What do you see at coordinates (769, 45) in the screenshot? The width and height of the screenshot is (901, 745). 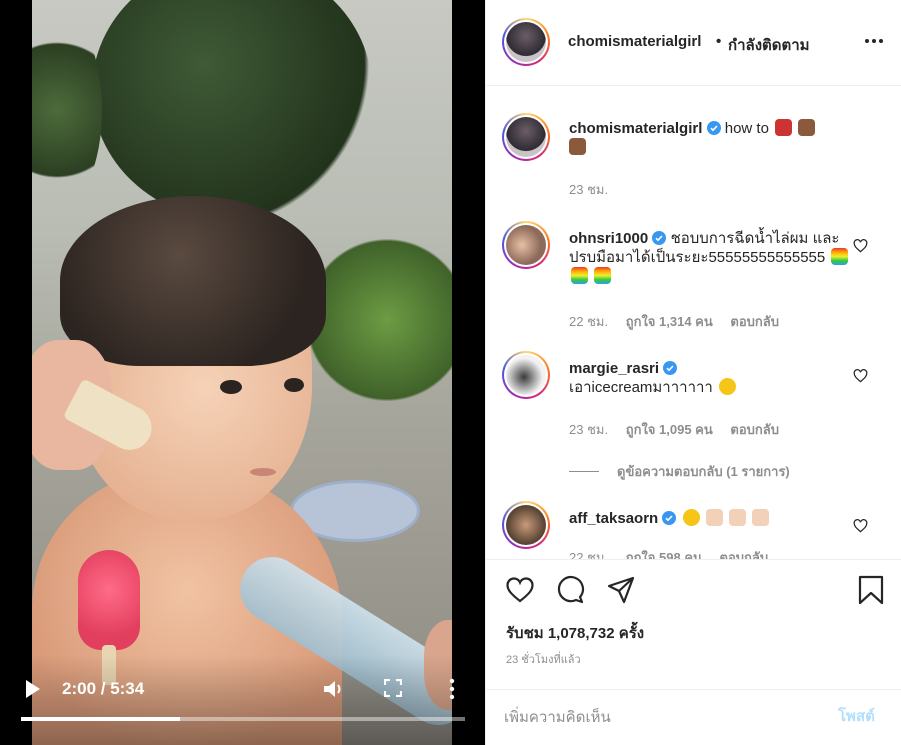 I see `following-button: กำลังติดตาม` at bounding box center [769, 45].